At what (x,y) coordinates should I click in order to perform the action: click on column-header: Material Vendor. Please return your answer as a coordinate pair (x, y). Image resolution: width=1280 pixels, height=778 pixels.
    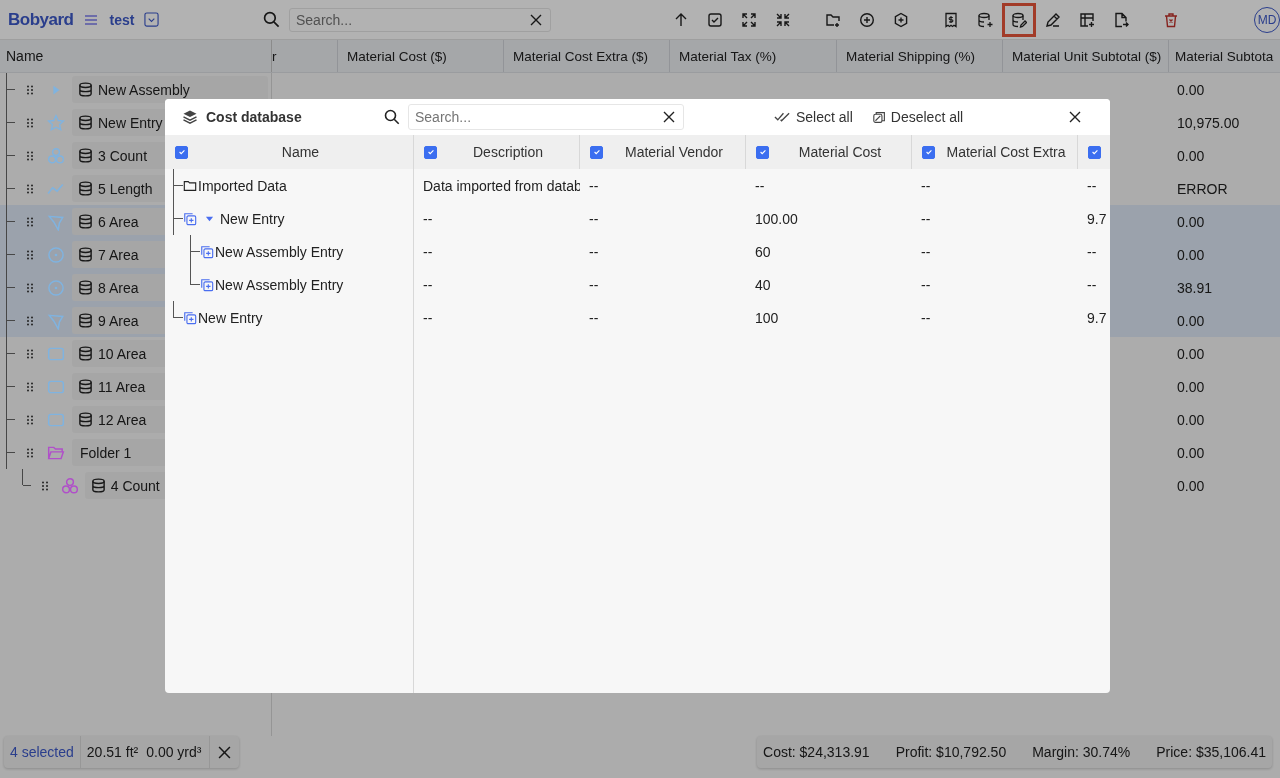
    Looking at the image, I should click on (674, 152).